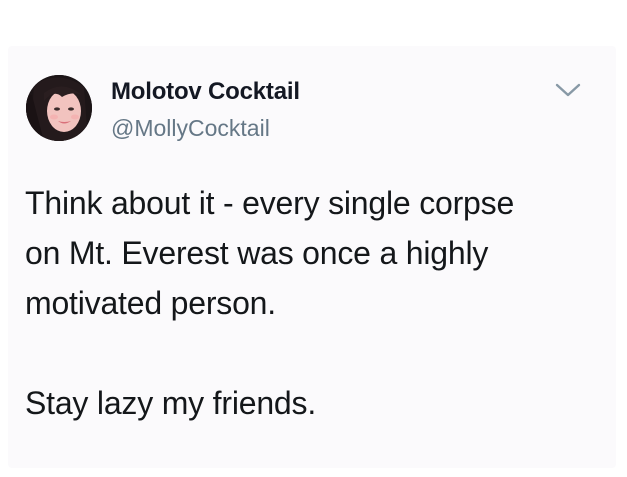  I want to click on tweet-paragraph-2: Stay lazy my friends., so click(171, 403).